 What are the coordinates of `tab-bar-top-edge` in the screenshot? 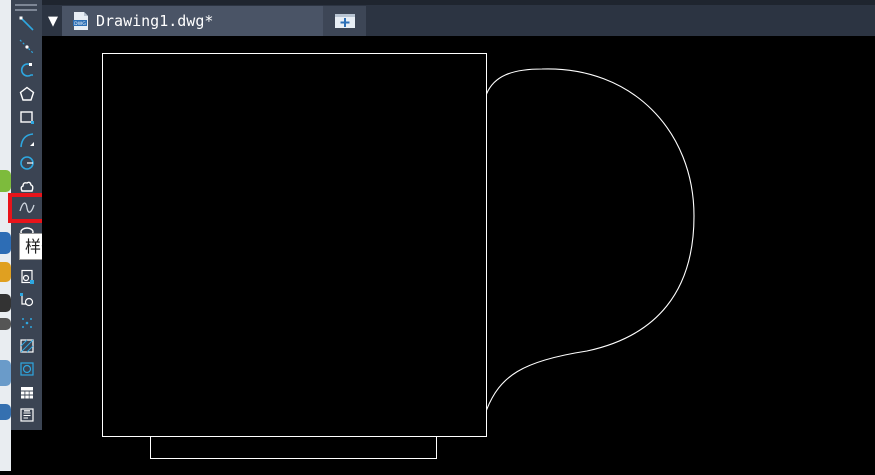 It's located at (458, 2).